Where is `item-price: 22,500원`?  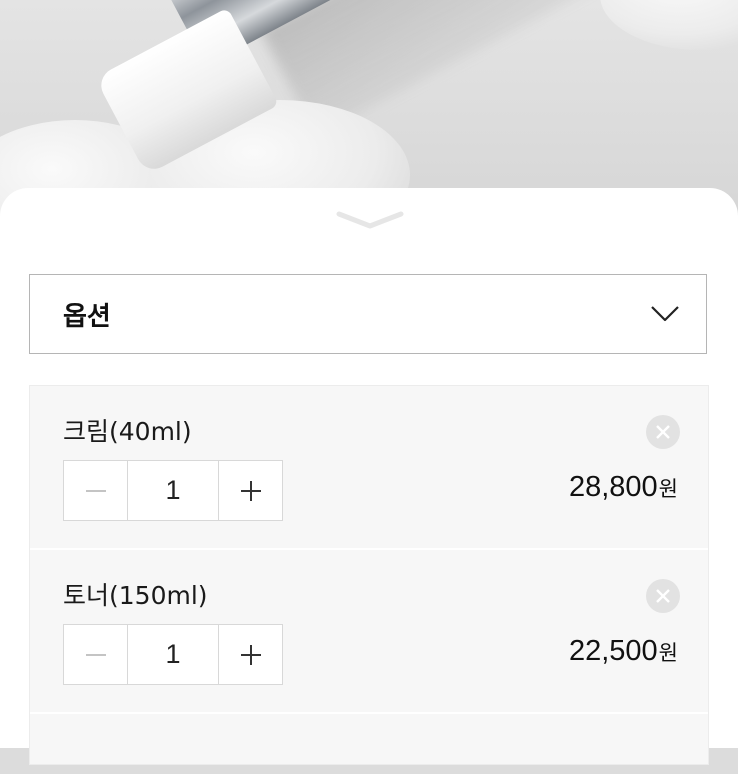 item-price: 22,500원 is located at coordinates (623, 651).